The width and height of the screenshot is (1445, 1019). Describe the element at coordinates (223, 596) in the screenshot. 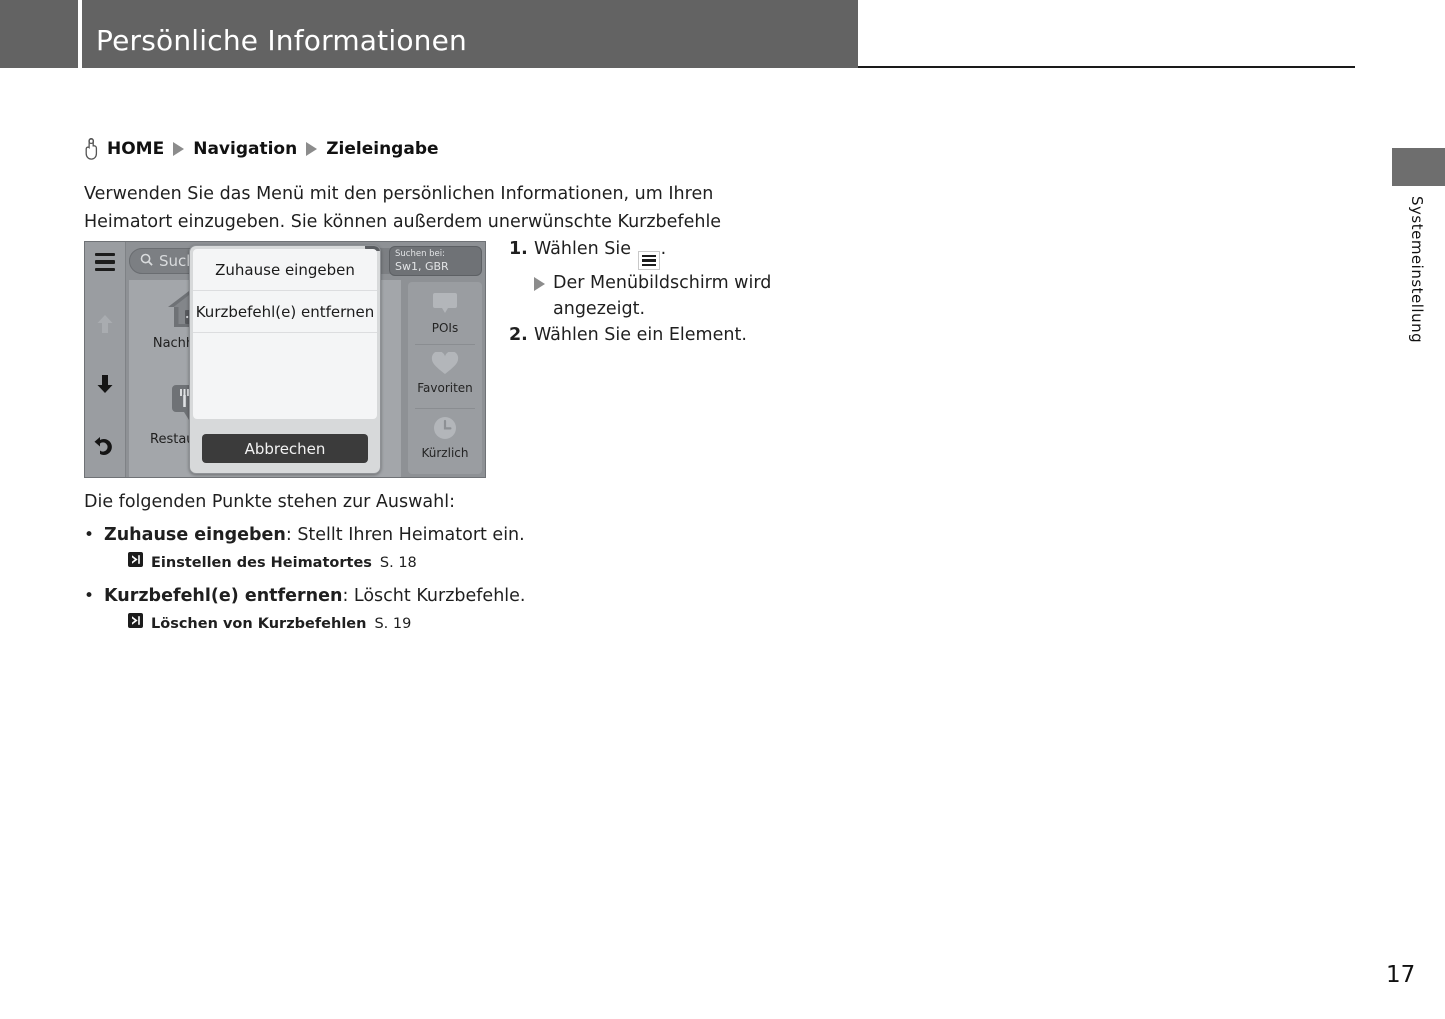

I see `choice-1-term: Kurzbefehl(e) entfernen` at that location.